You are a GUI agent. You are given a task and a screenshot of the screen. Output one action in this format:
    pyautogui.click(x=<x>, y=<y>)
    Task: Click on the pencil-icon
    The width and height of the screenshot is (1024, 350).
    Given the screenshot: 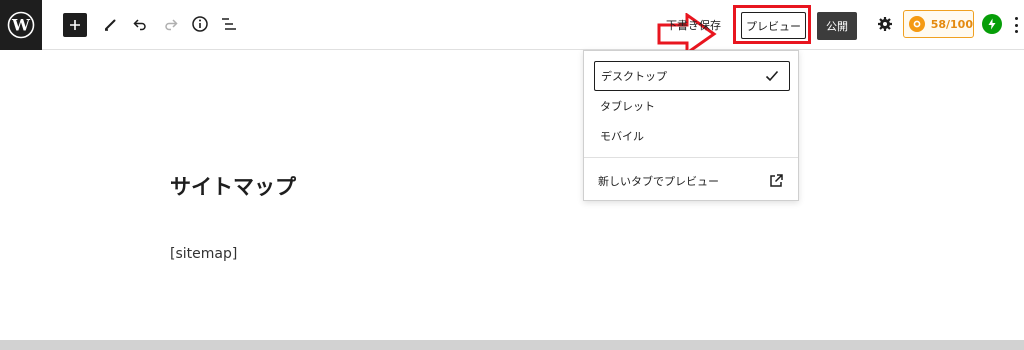 What is the action you would take?
    pyautogui.click(x=110, y=25)
    